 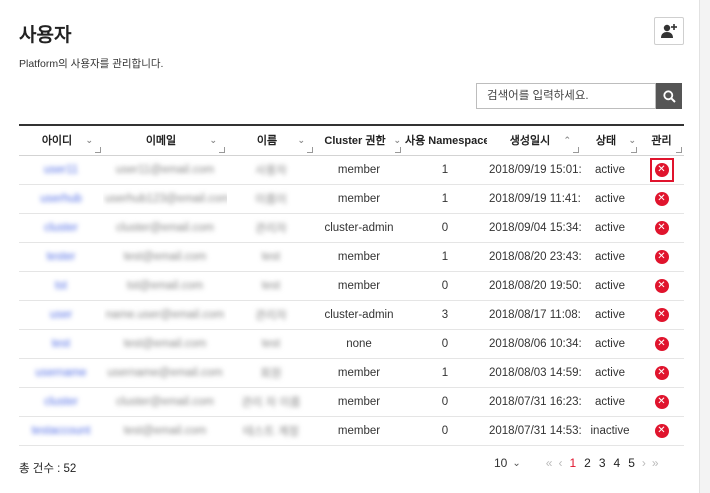 I want to click on namespace-count-cell: 3, so click(x=445, y=315).